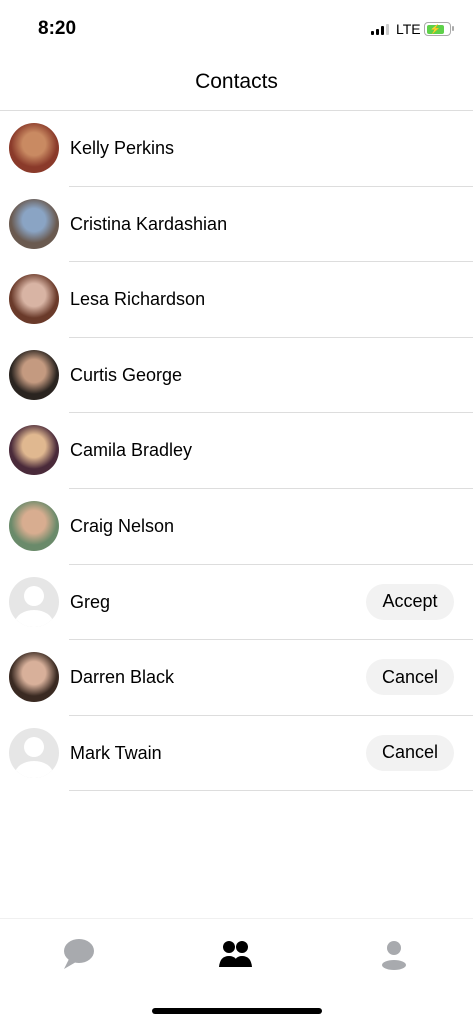  I want to click on contacts-icon, so click(235, 954).